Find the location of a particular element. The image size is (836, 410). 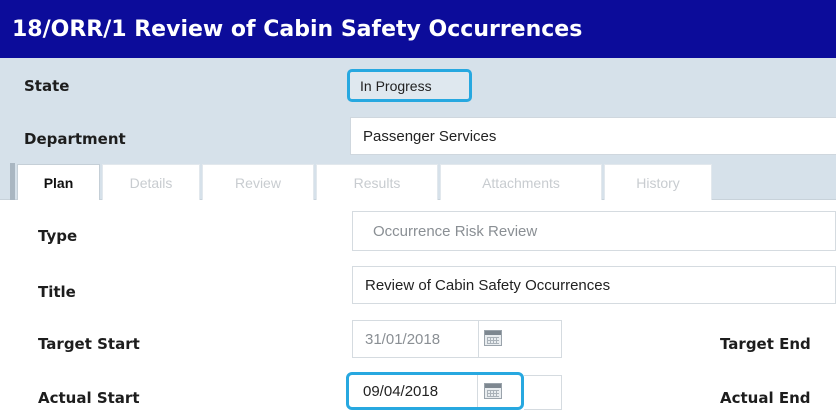

actual-start-divider is located at coordinates (477, 391).